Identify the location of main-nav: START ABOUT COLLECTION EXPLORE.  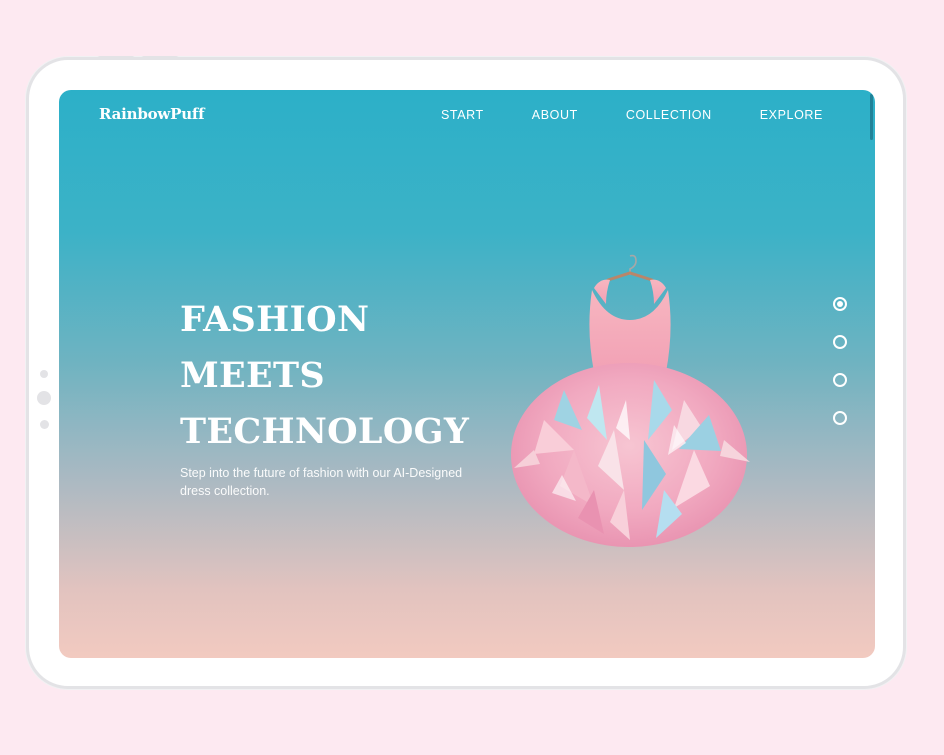
(632, 115).